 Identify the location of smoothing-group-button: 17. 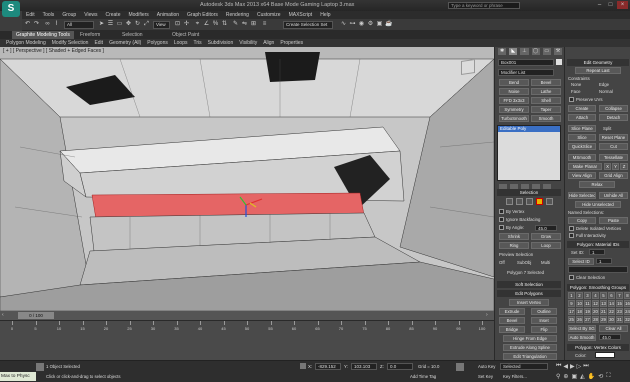
(571, 311).